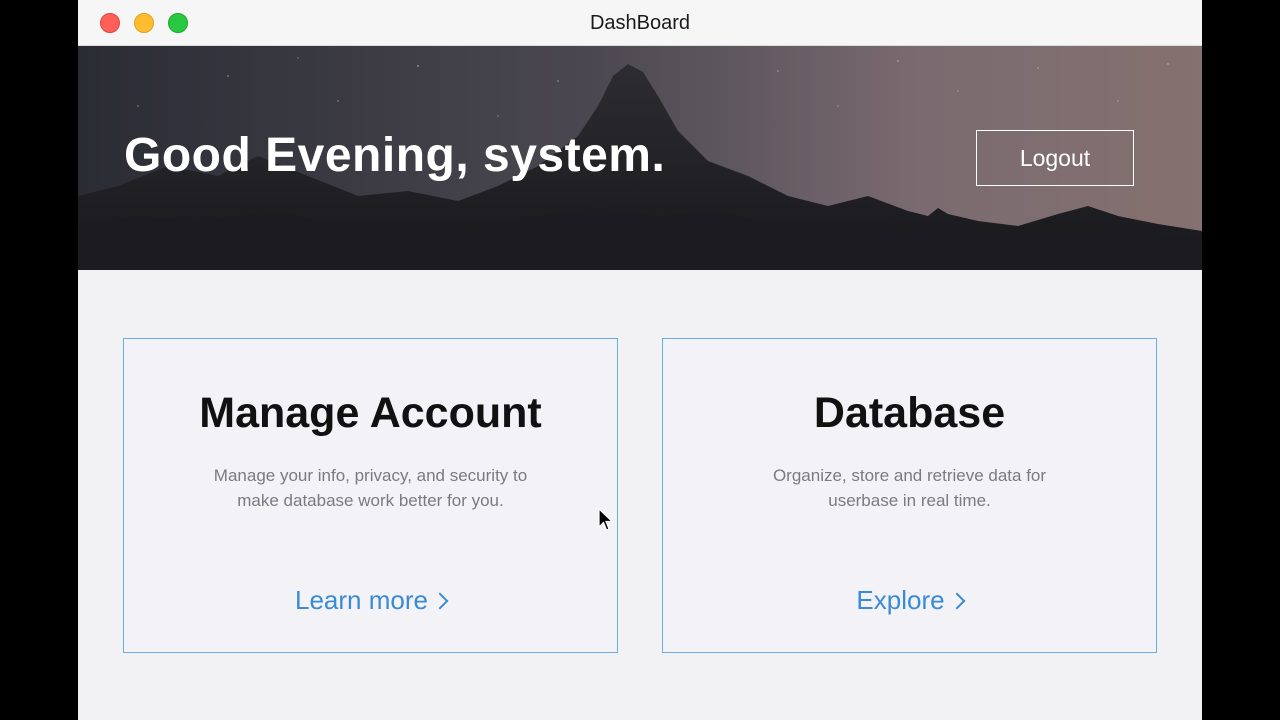  I want to click on card-title: Database, so click(909, 413).